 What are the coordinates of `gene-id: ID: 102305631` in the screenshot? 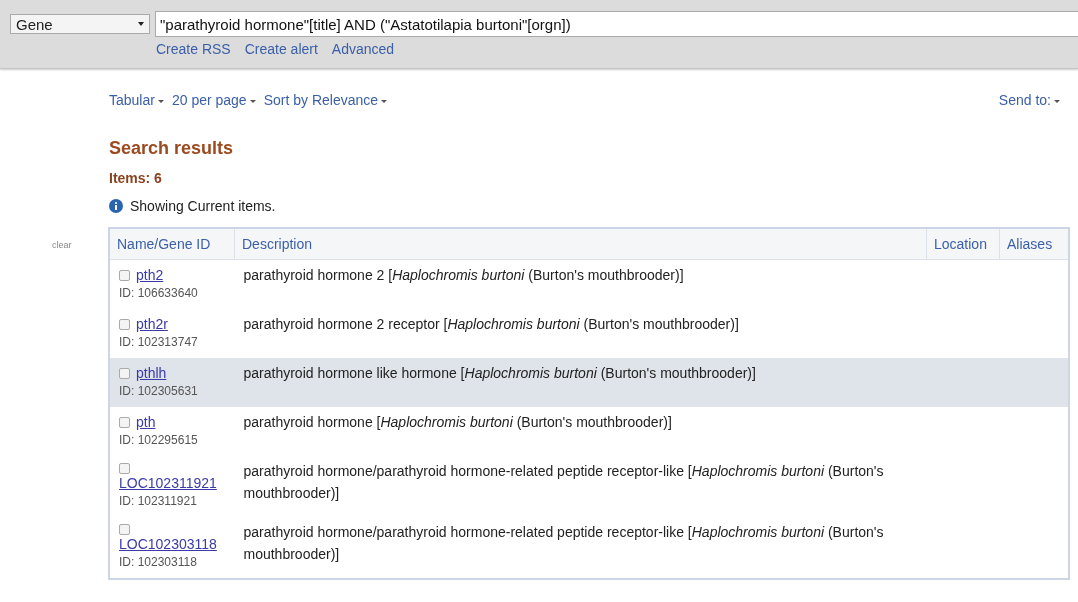 It's located at (159, 391).